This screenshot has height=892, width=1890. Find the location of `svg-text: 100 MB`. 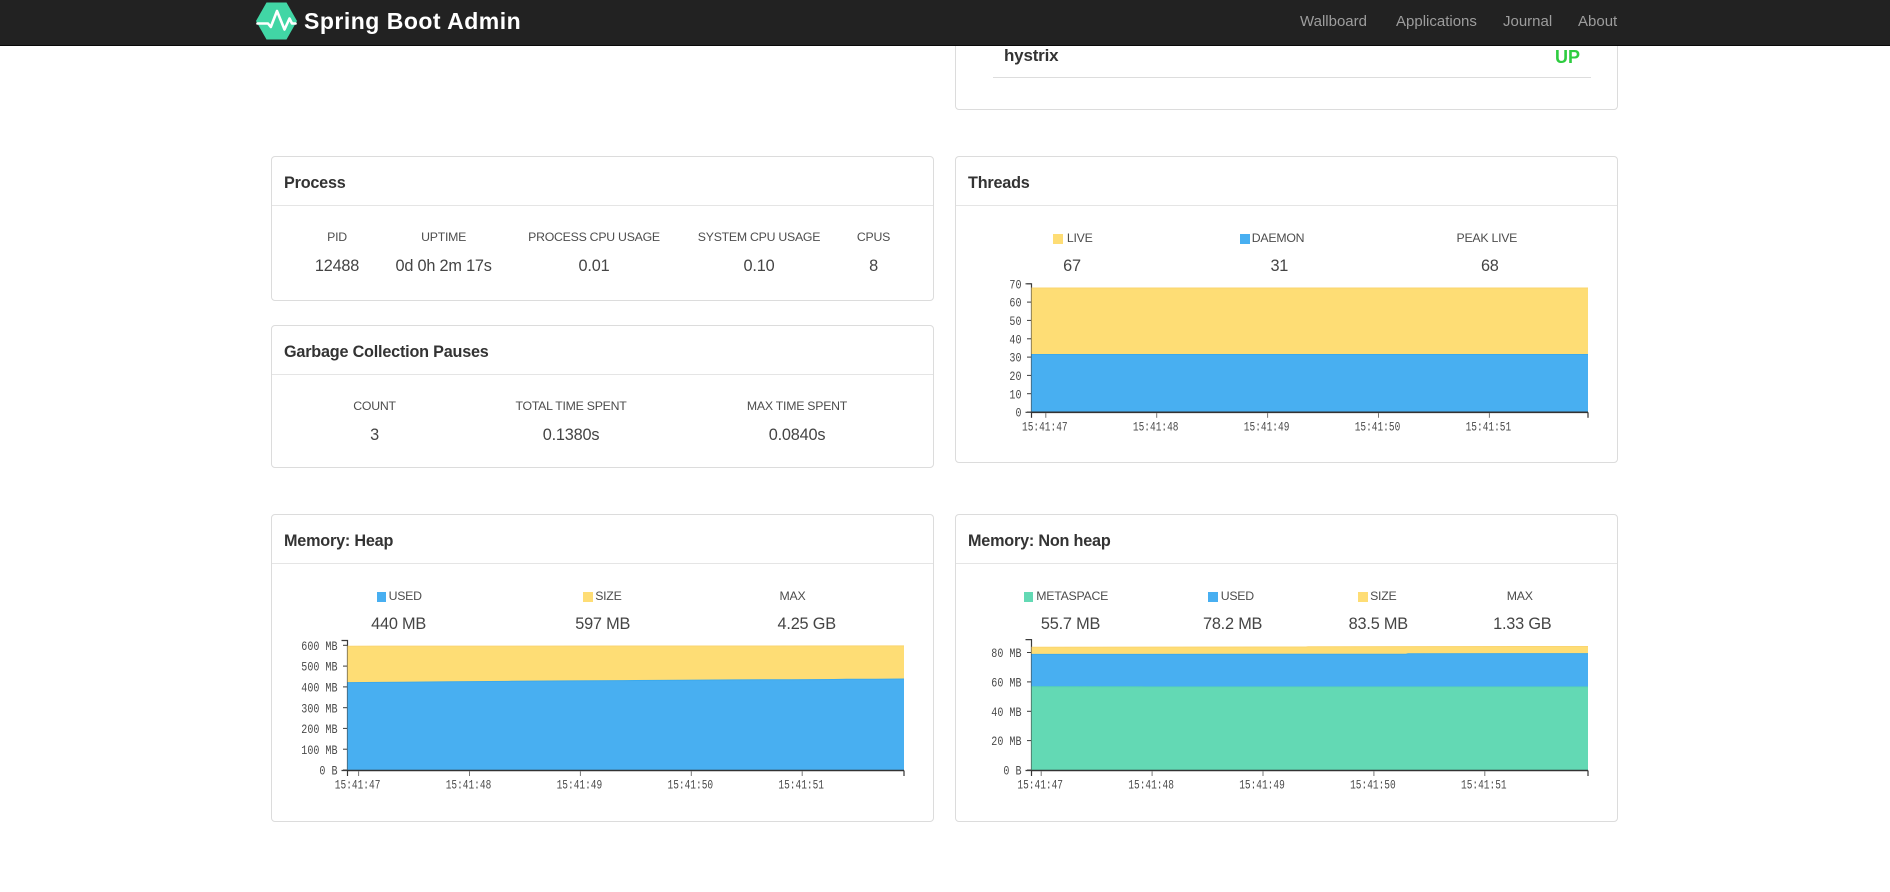

svg-text: 100 MB is located at coordinates (319, 750).